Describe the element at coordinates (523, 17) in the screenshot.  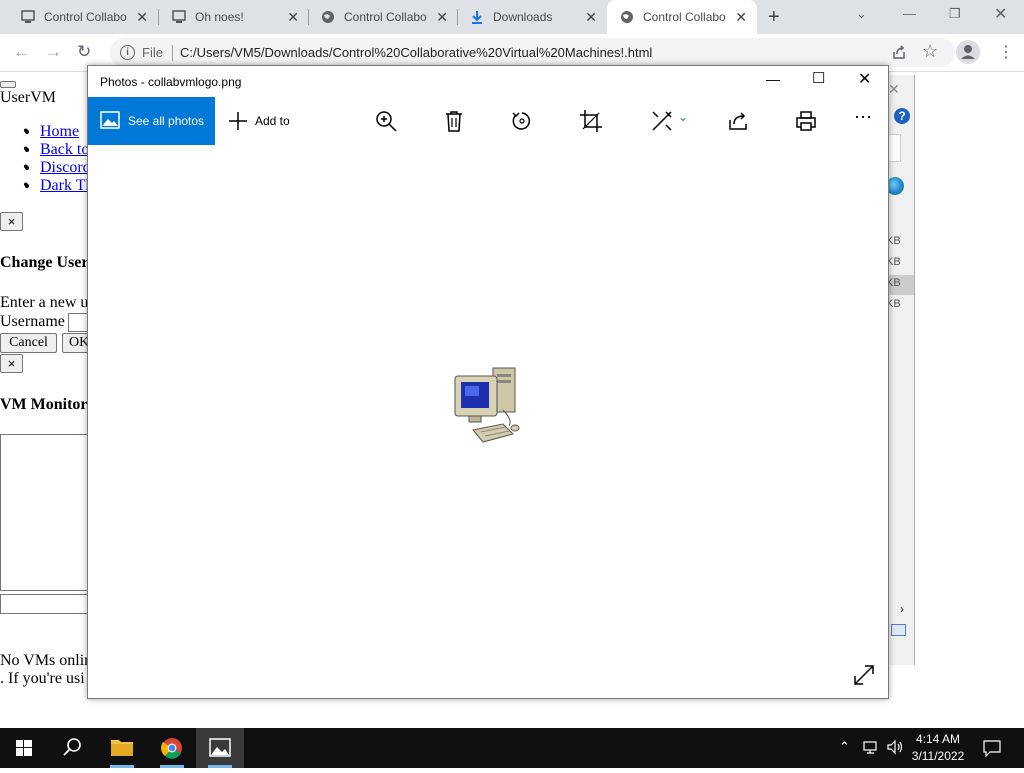
I see `tab-title: Downloads` at that location.